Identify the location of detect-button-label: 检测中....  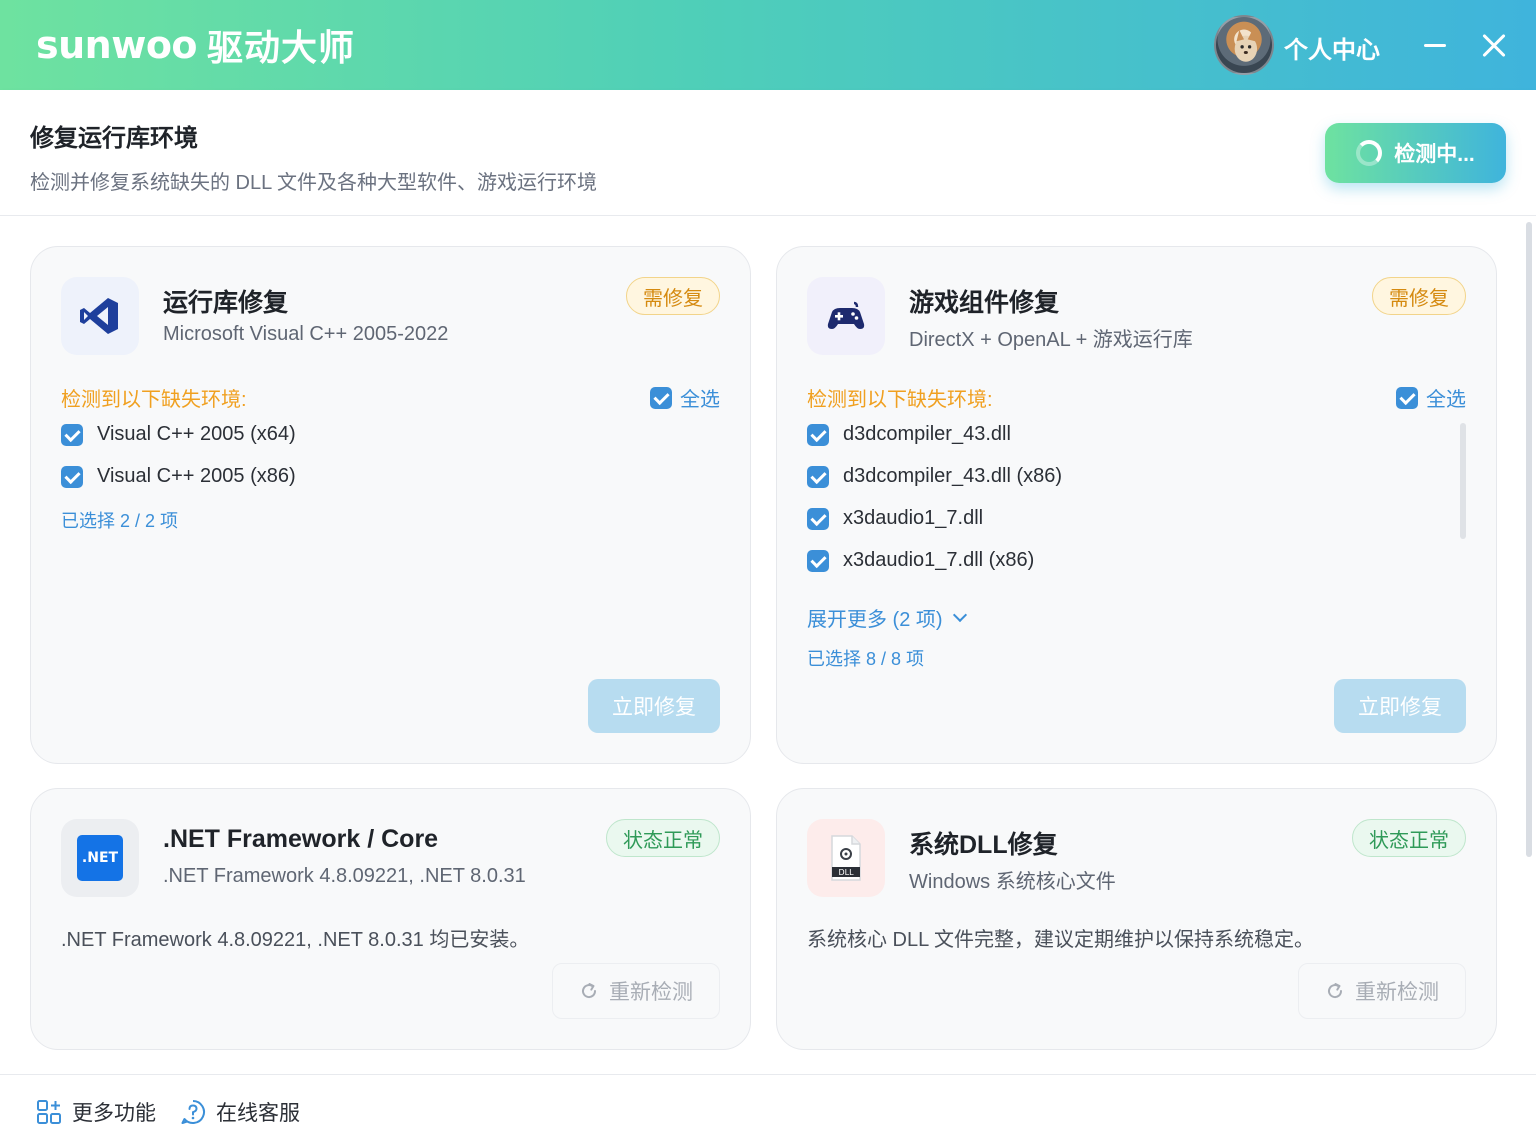
(1434, 154).